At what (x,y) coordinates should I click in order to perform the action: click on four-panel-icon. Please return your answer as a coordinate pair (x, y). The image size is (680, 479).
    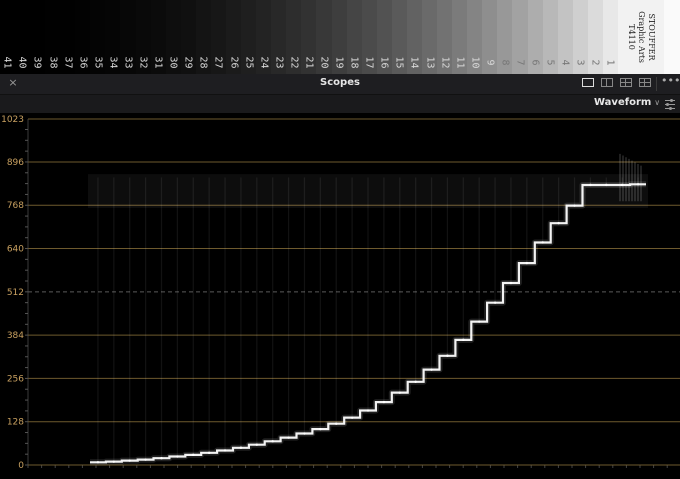
    Looking at the image, I should click on (645, 82).